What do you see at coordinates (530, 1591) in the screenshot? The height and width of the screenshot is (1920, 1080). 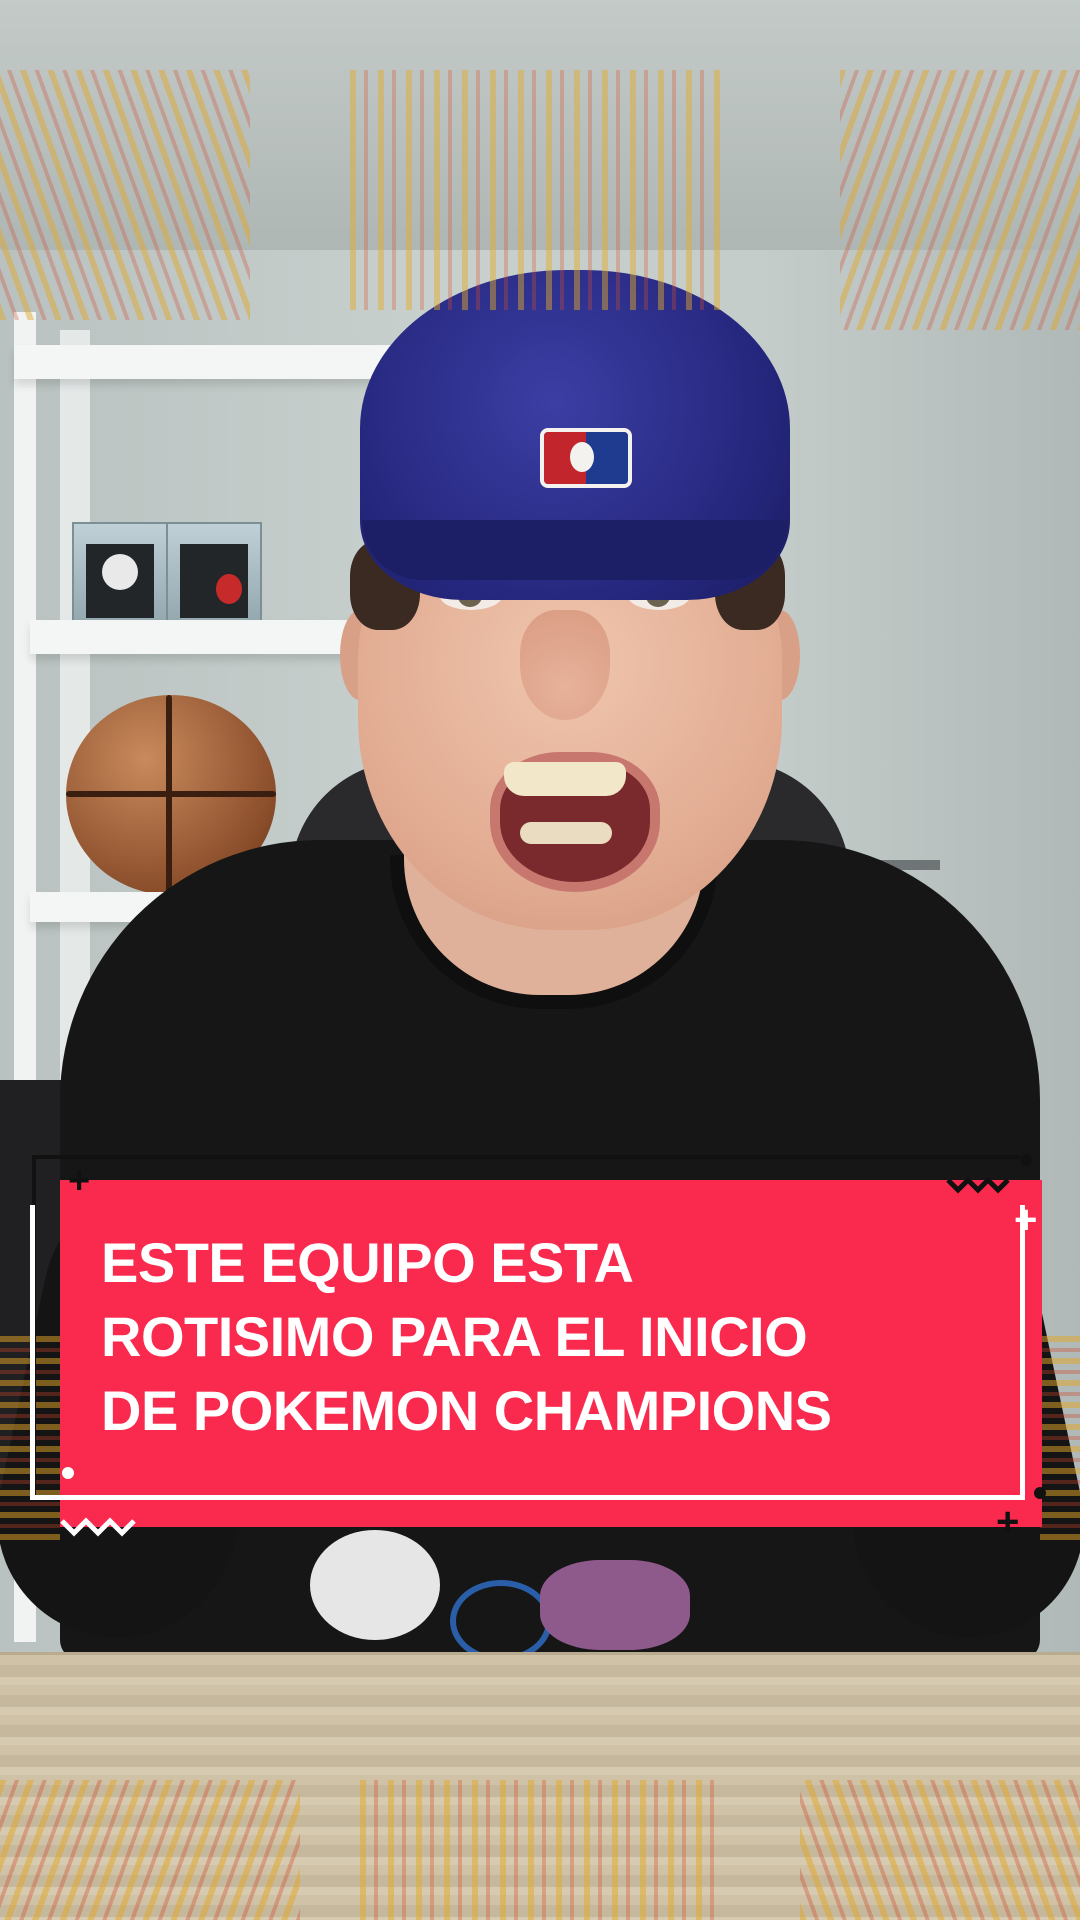 I see `shirt-print` at bounding box center [530, 1591].